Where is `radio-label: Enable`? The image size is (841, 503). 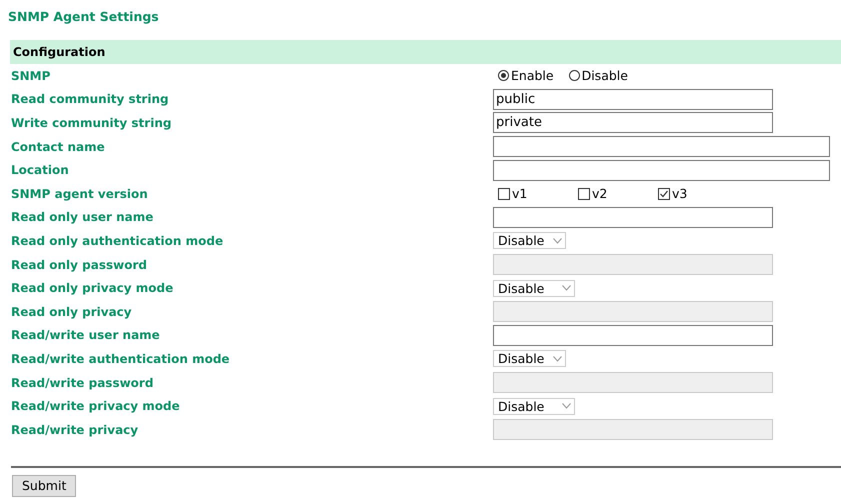
radio-label: Enable is located at coordinates (532, 76).